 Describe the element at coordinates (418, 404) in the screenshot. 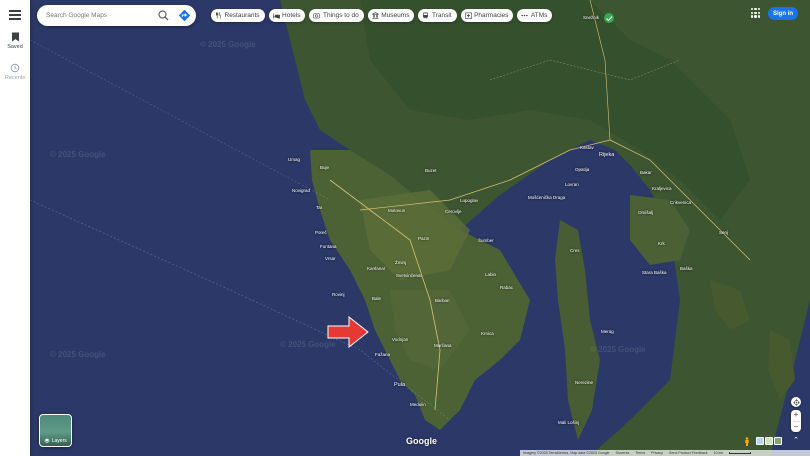

I see `place-label: Medulin` at that location.